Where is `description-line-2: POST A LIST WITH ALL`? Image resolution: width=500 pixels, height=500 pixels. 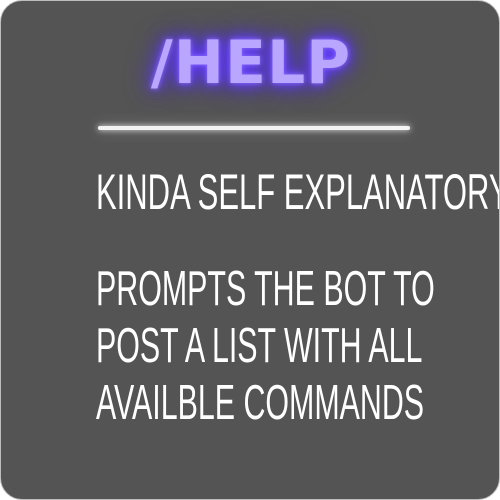
description-line-2: POST A LIST WITH ALL is located at coordinates (259, 346).